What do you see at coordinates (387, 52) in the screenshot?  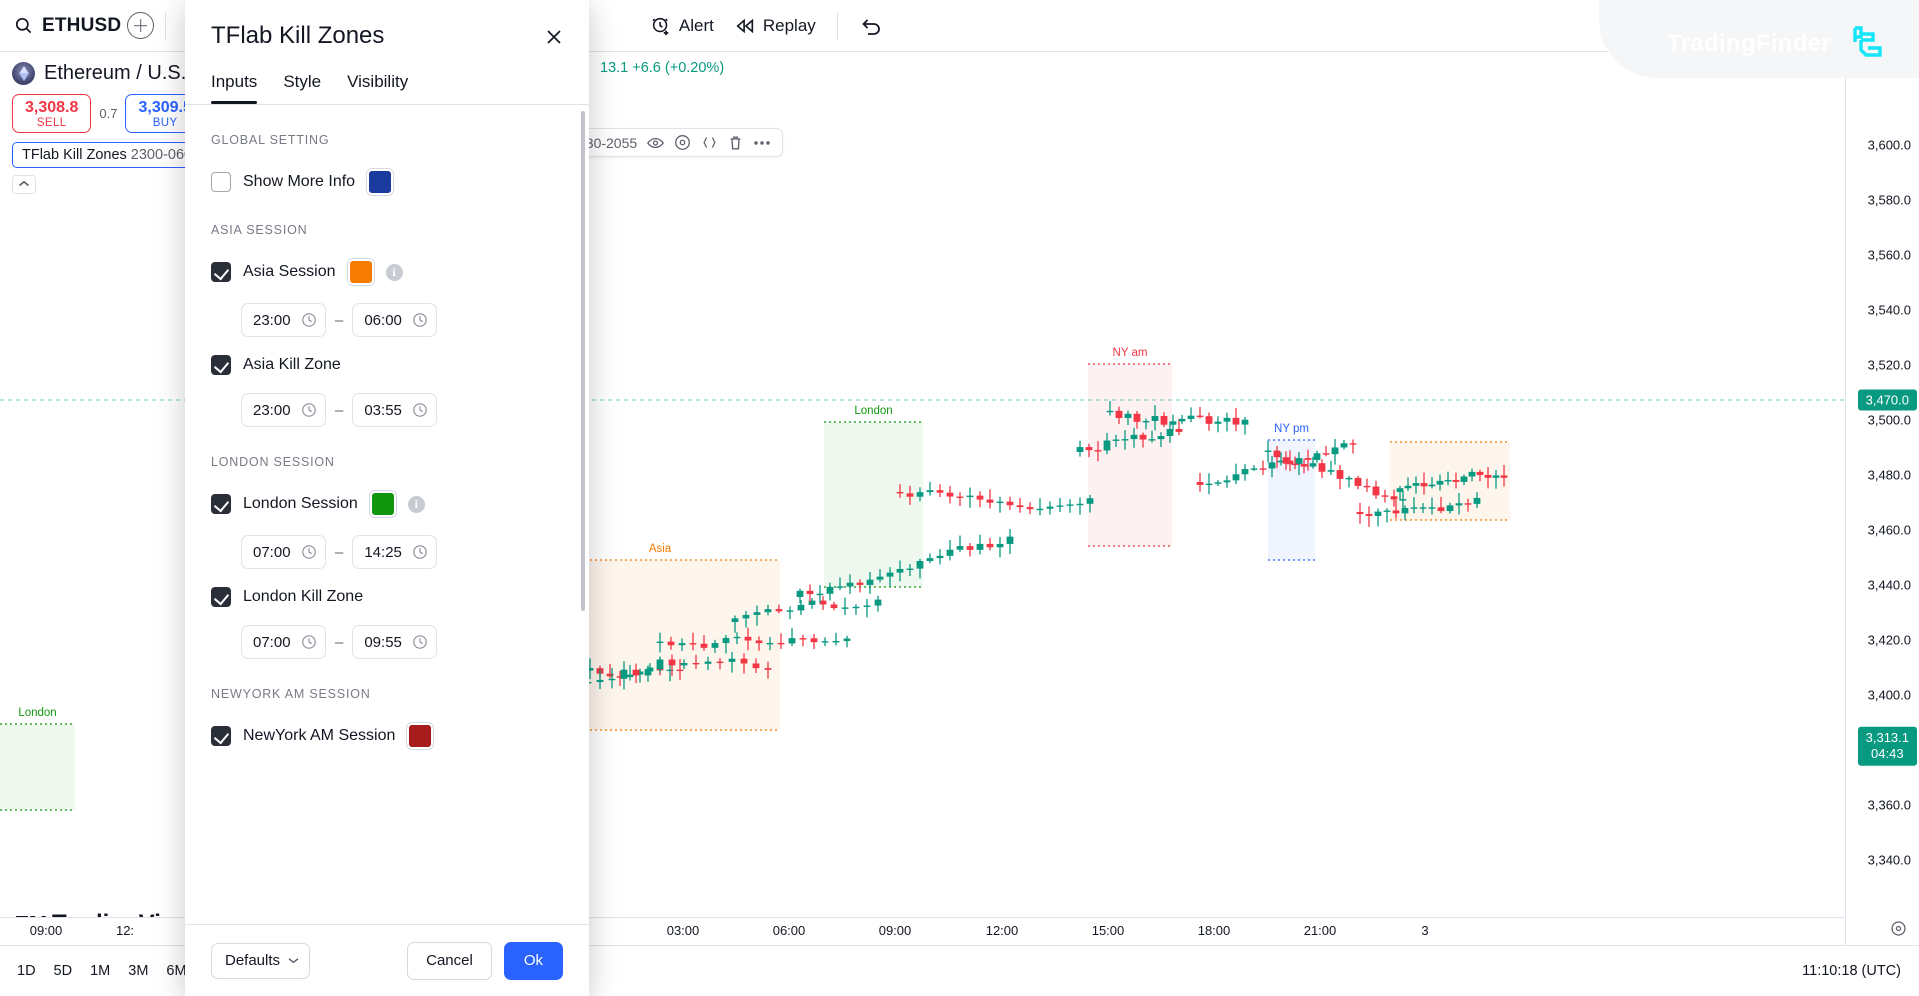 I see `dialog-header: TFlab Kill Zones Inputs Style Visibility` at bounding box center [387, 52].